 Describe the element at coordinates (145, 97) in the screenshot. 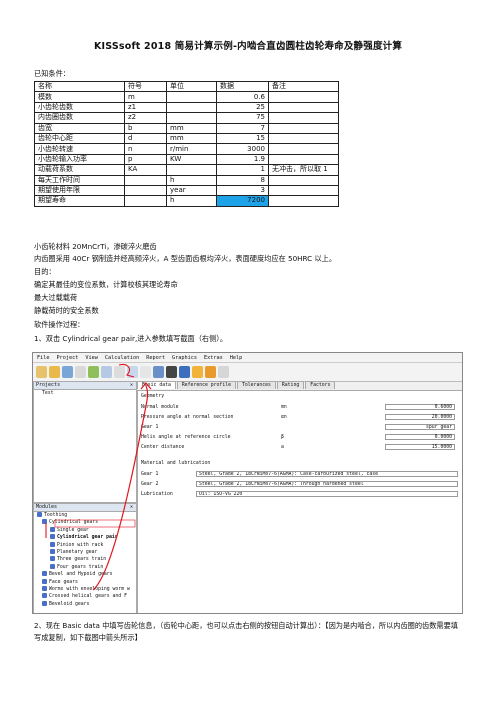

I see `table-cell: m` at that location.